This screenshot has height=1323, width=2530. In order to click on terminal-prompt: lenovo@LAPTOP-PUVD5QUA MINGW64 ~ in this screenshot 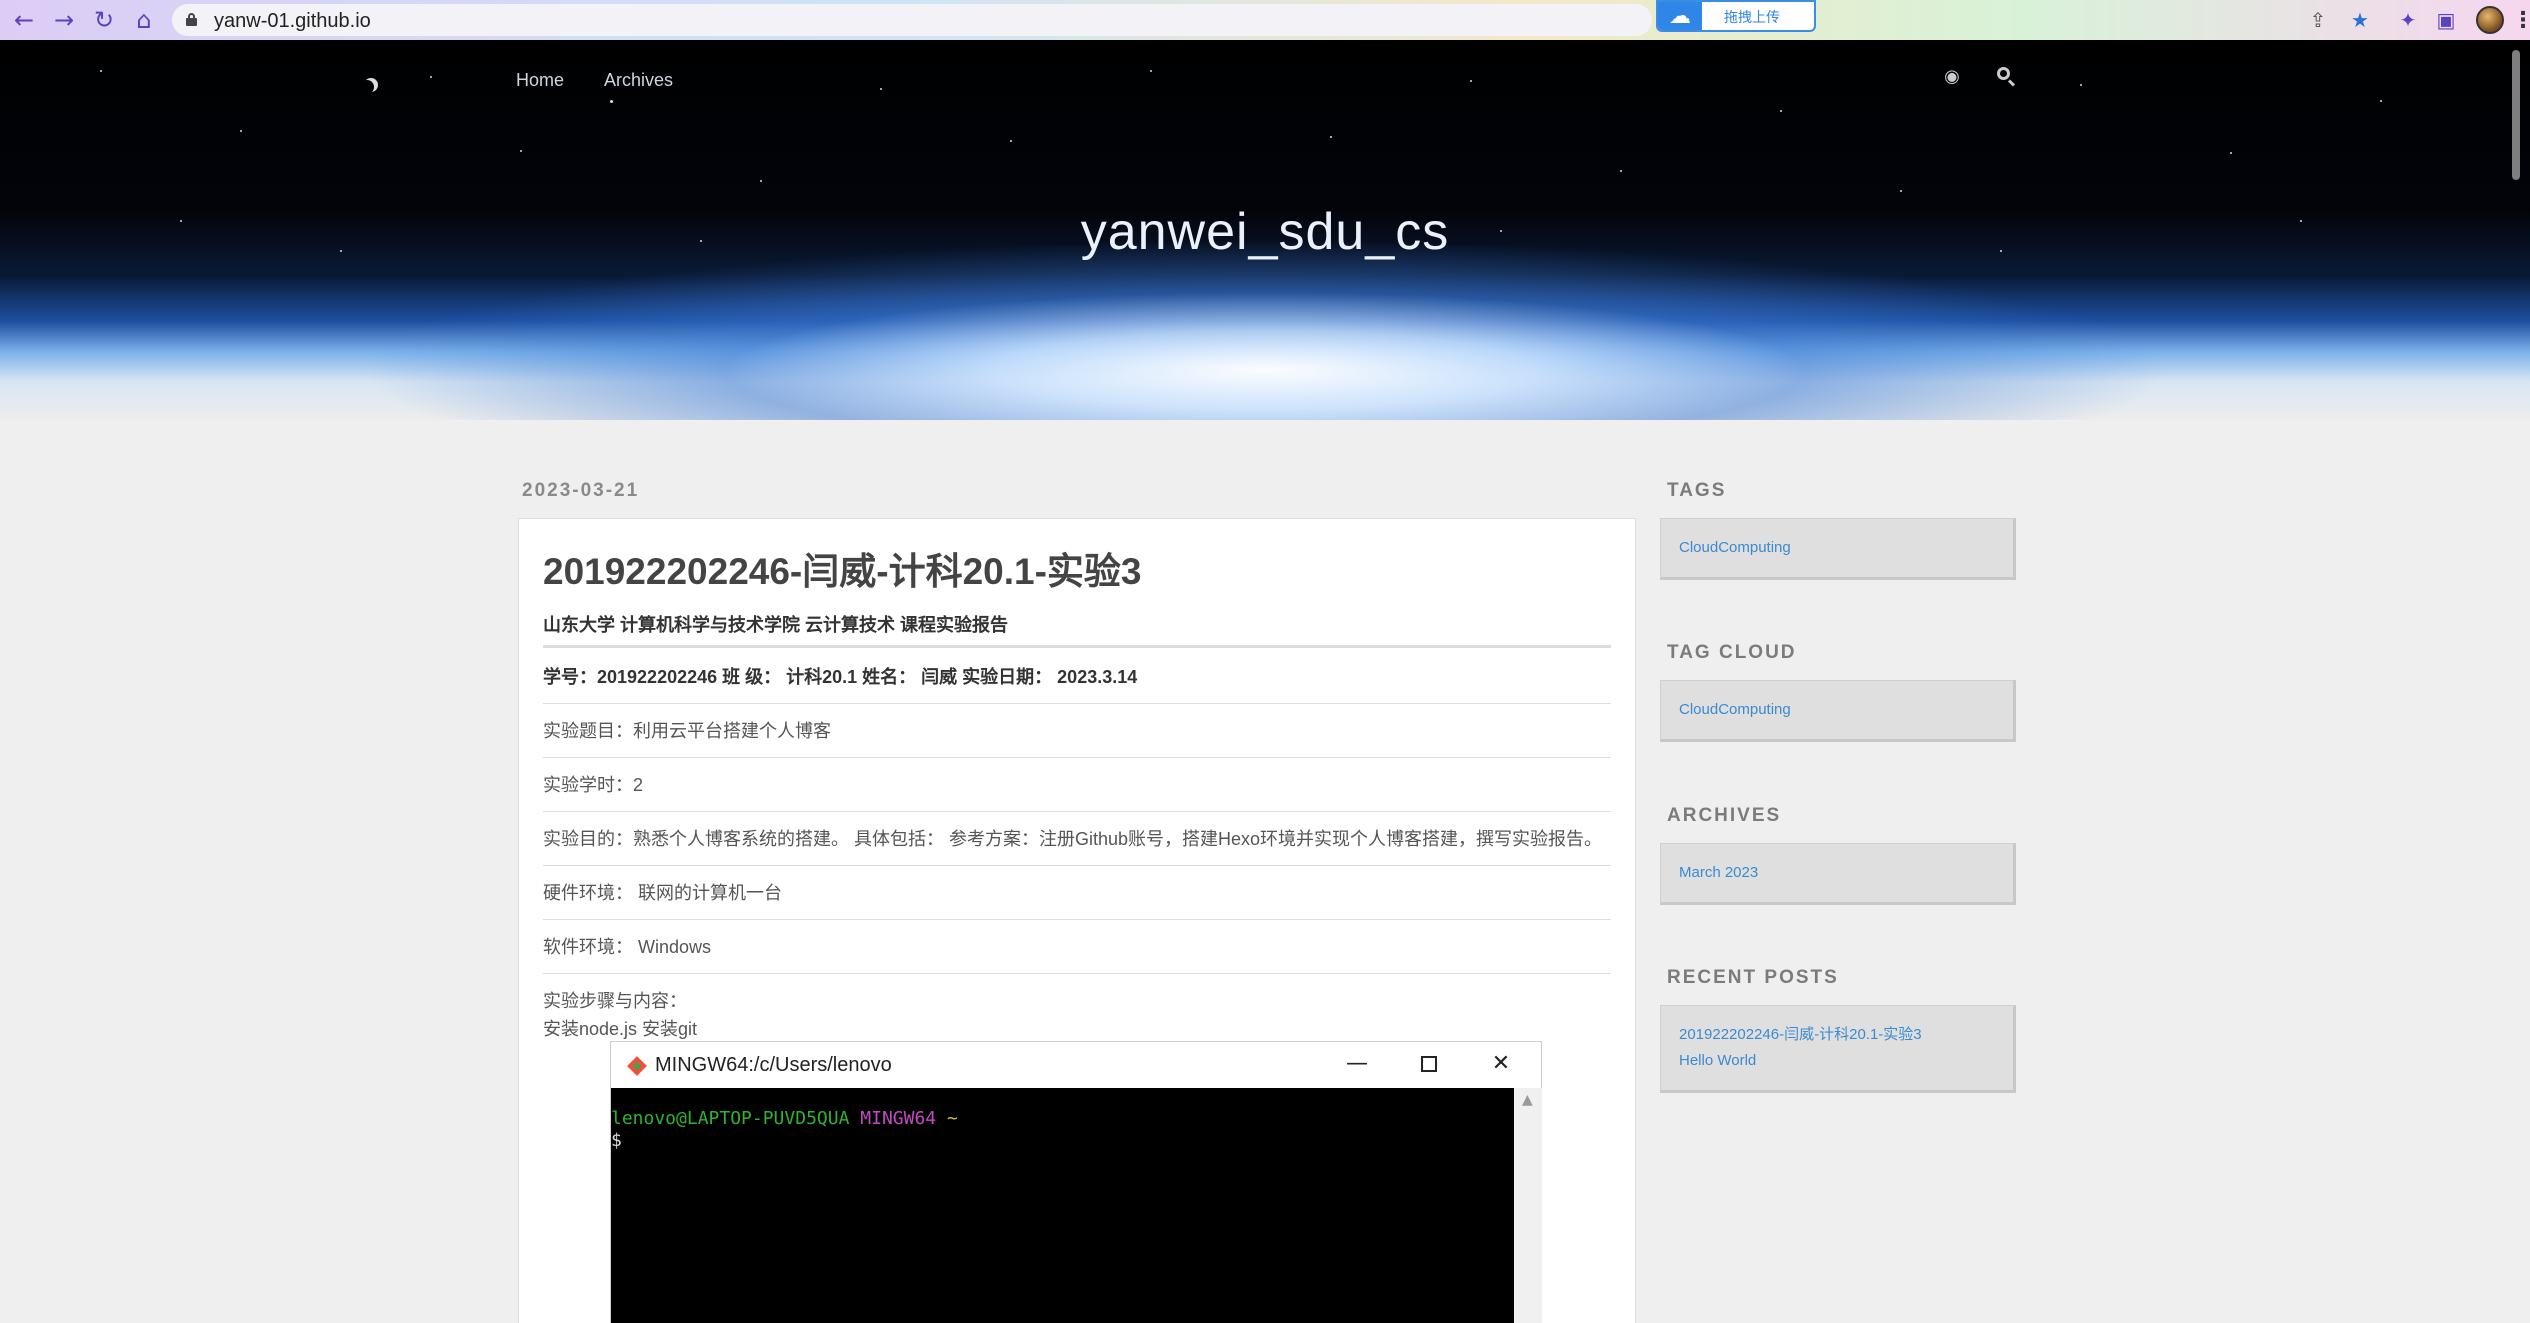, I will do `click(784, 1118)`.